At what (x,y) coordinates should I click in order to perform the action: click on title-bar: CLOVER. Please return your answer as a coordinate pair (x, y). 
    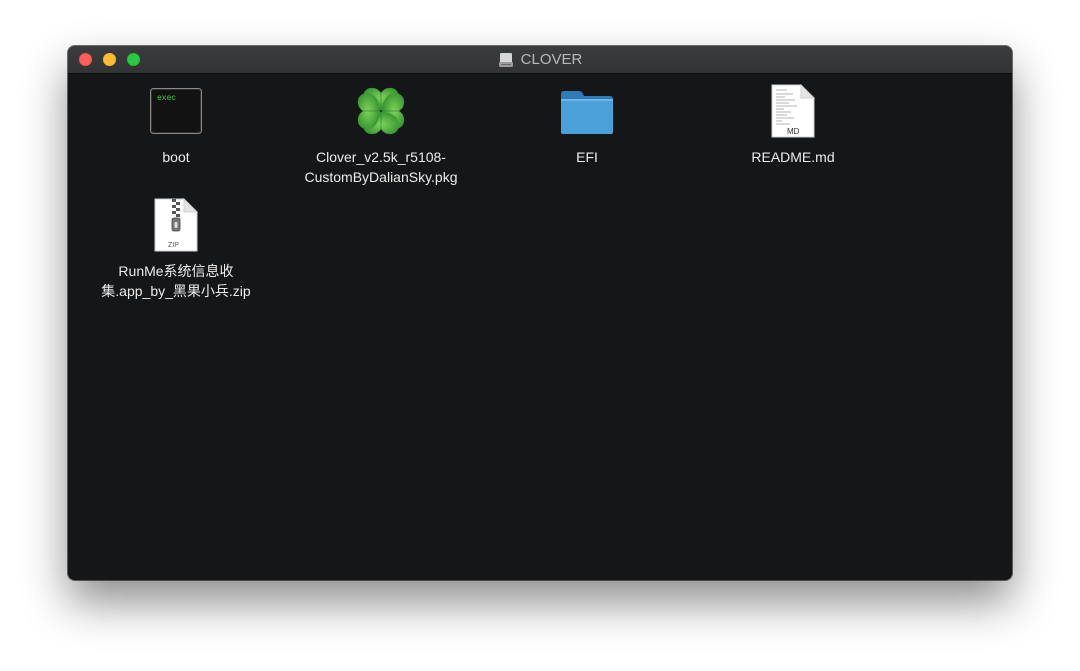
    Looking at the image, I should click on (540, 60).